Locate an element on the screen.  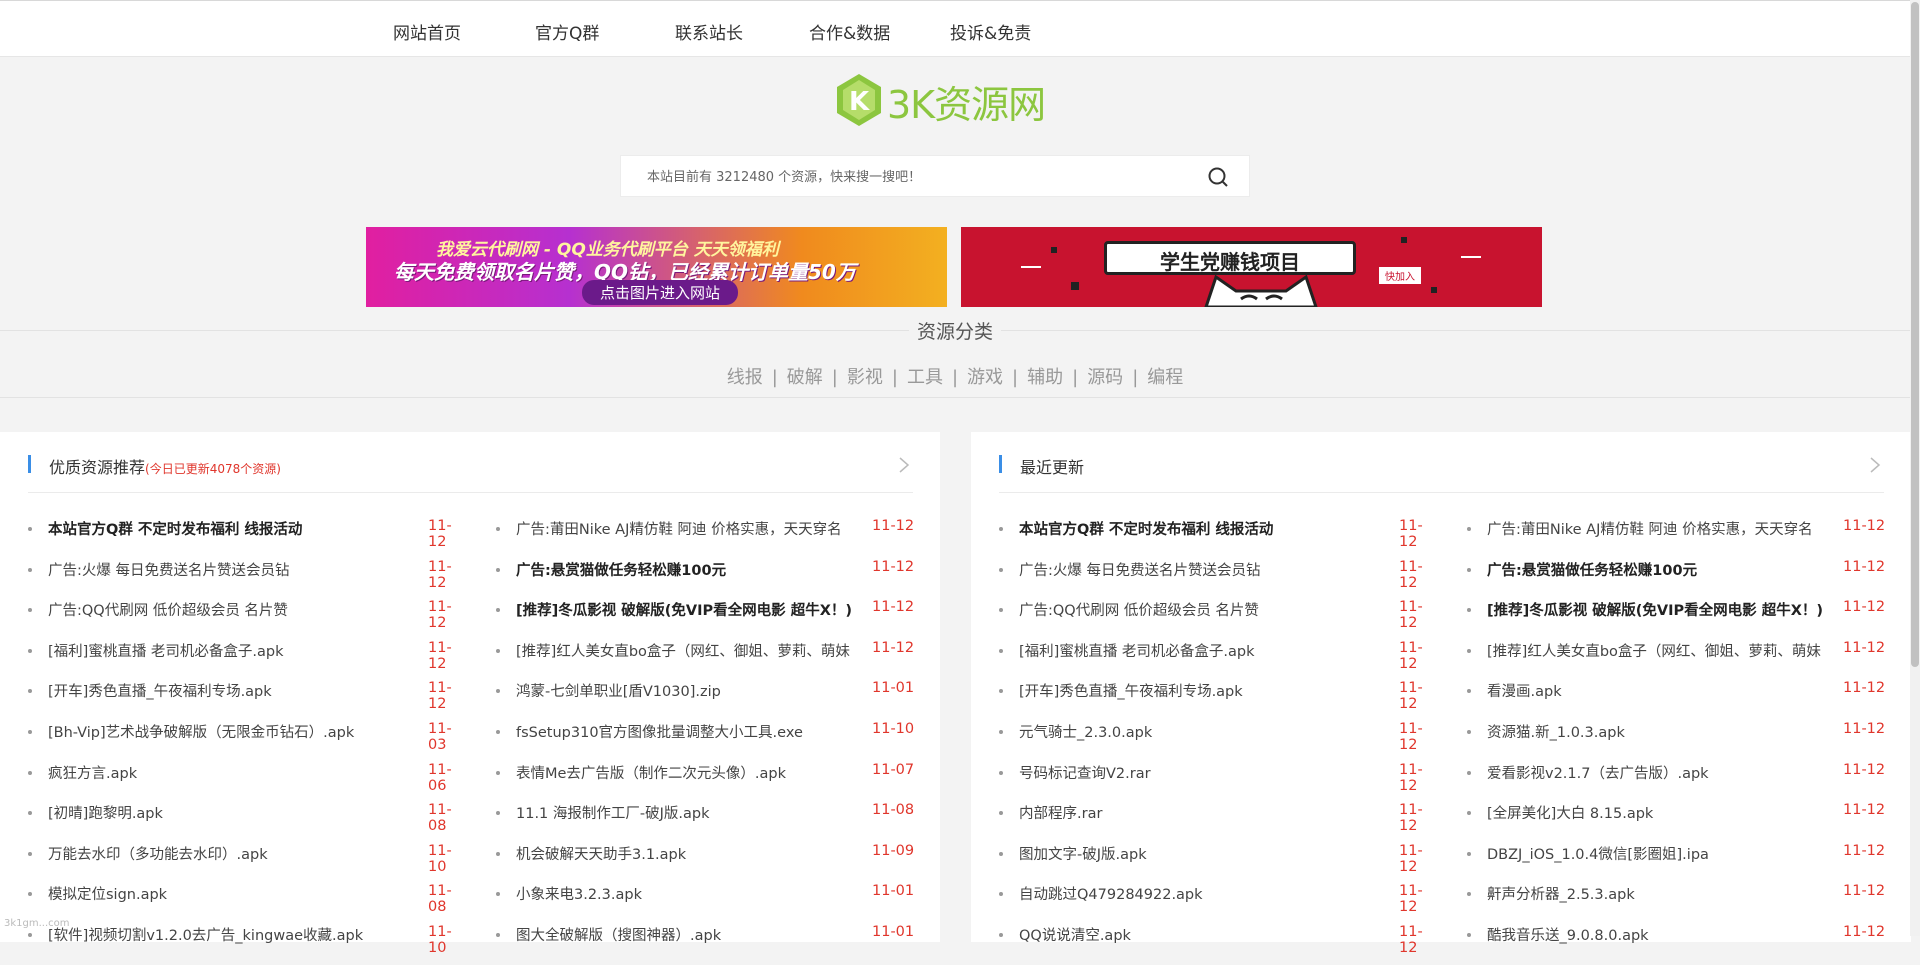
resource-link: 元气骑士_2.3.0.apk is located at coordinates (1186, 731).